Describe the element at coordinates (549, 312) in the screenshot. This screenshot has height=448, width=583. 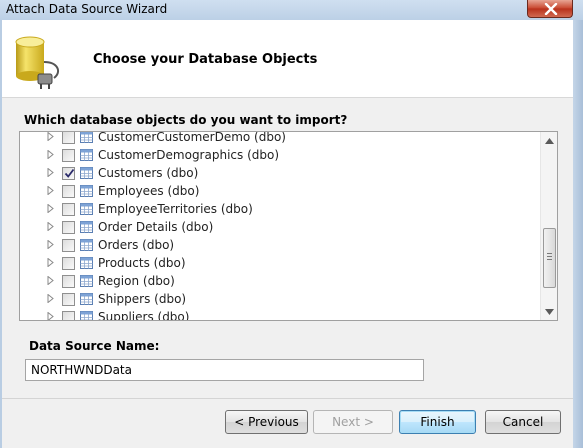
I see `scroll-down-arrow-icon` at that location.